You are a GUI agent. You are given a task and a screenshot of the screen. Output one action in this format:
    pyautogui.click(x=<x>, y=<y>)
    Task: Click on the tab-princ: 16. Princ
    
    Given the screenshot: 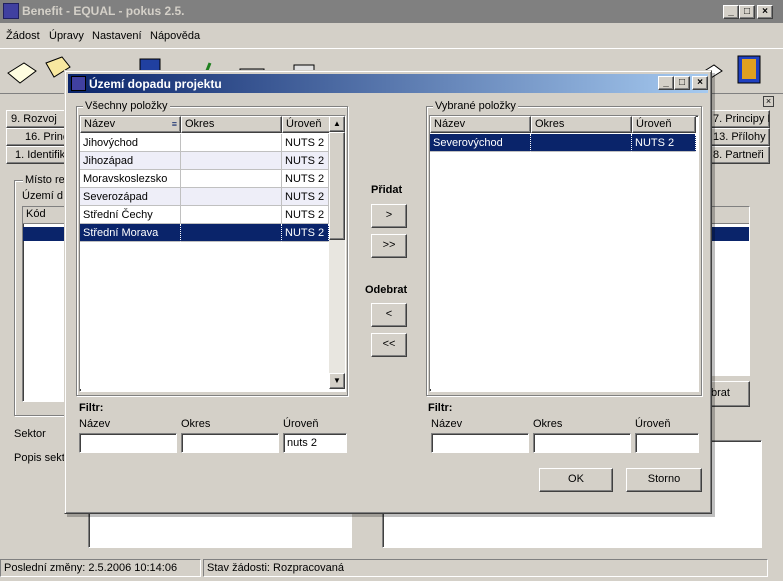 What is the action you would take?
    pyautogui.click(x=37, y=137)
    